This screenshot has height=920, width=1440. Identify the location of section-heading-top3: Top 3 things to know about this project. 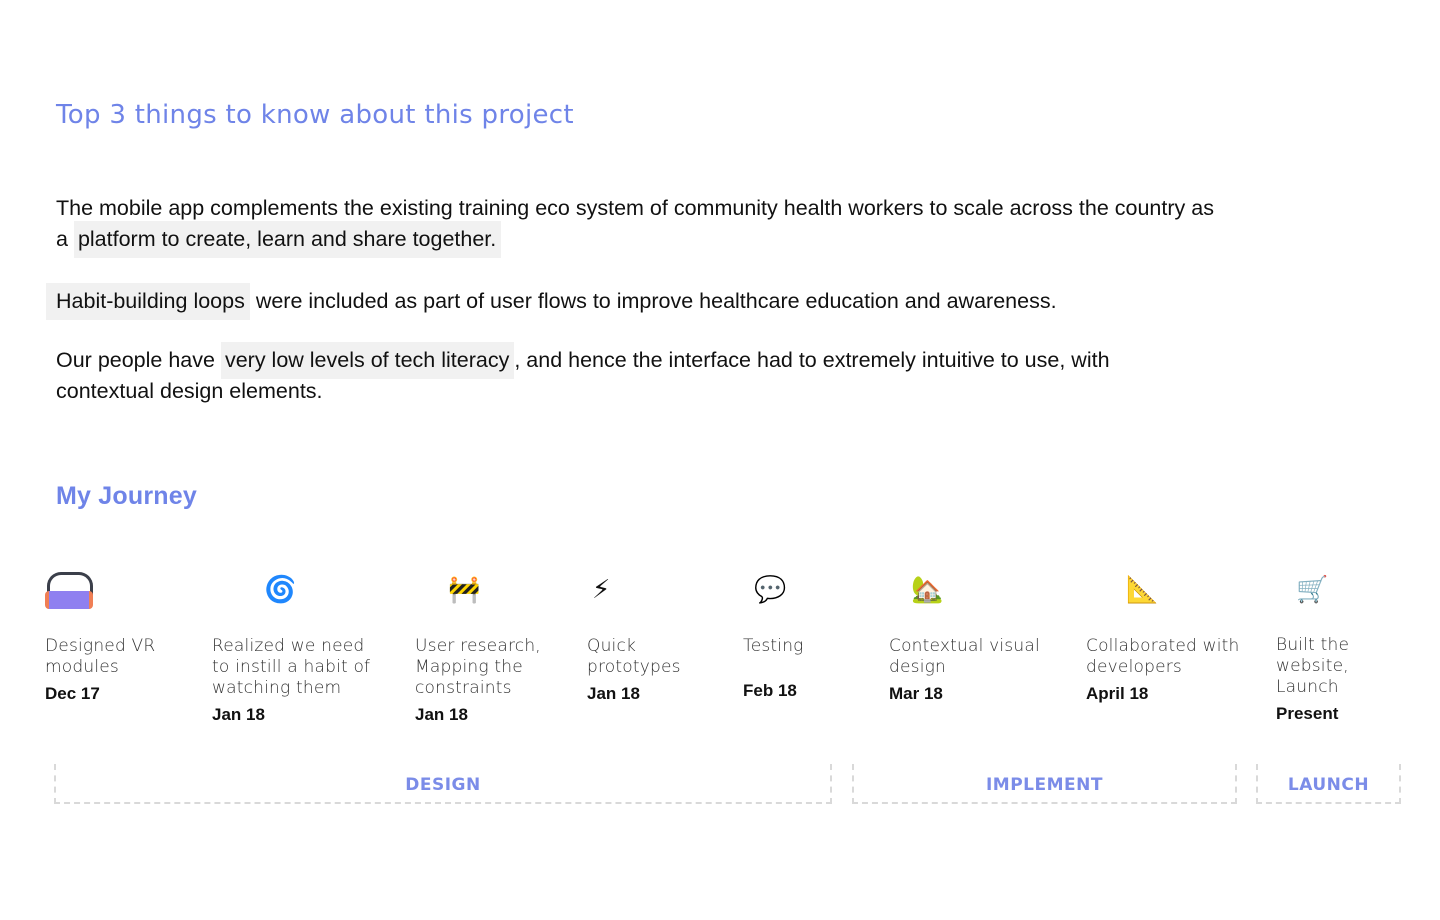
(315, 115).